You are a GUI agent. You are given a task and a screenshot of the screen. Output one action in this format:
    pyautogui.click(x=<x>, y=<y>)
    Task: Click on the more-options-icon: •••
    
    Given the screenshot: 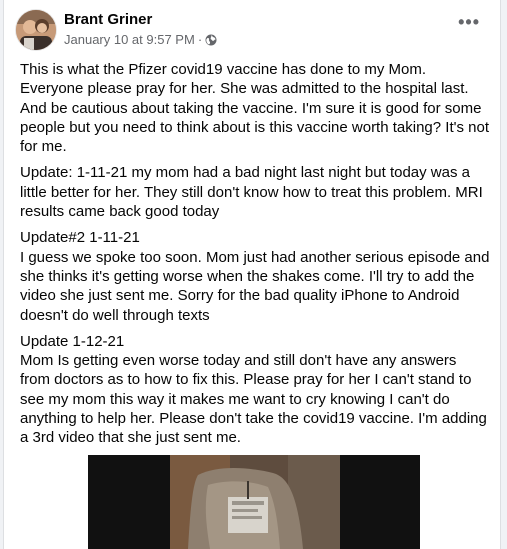 What is the action you would take?
    pyautogui.click(x=469, y=22)
    